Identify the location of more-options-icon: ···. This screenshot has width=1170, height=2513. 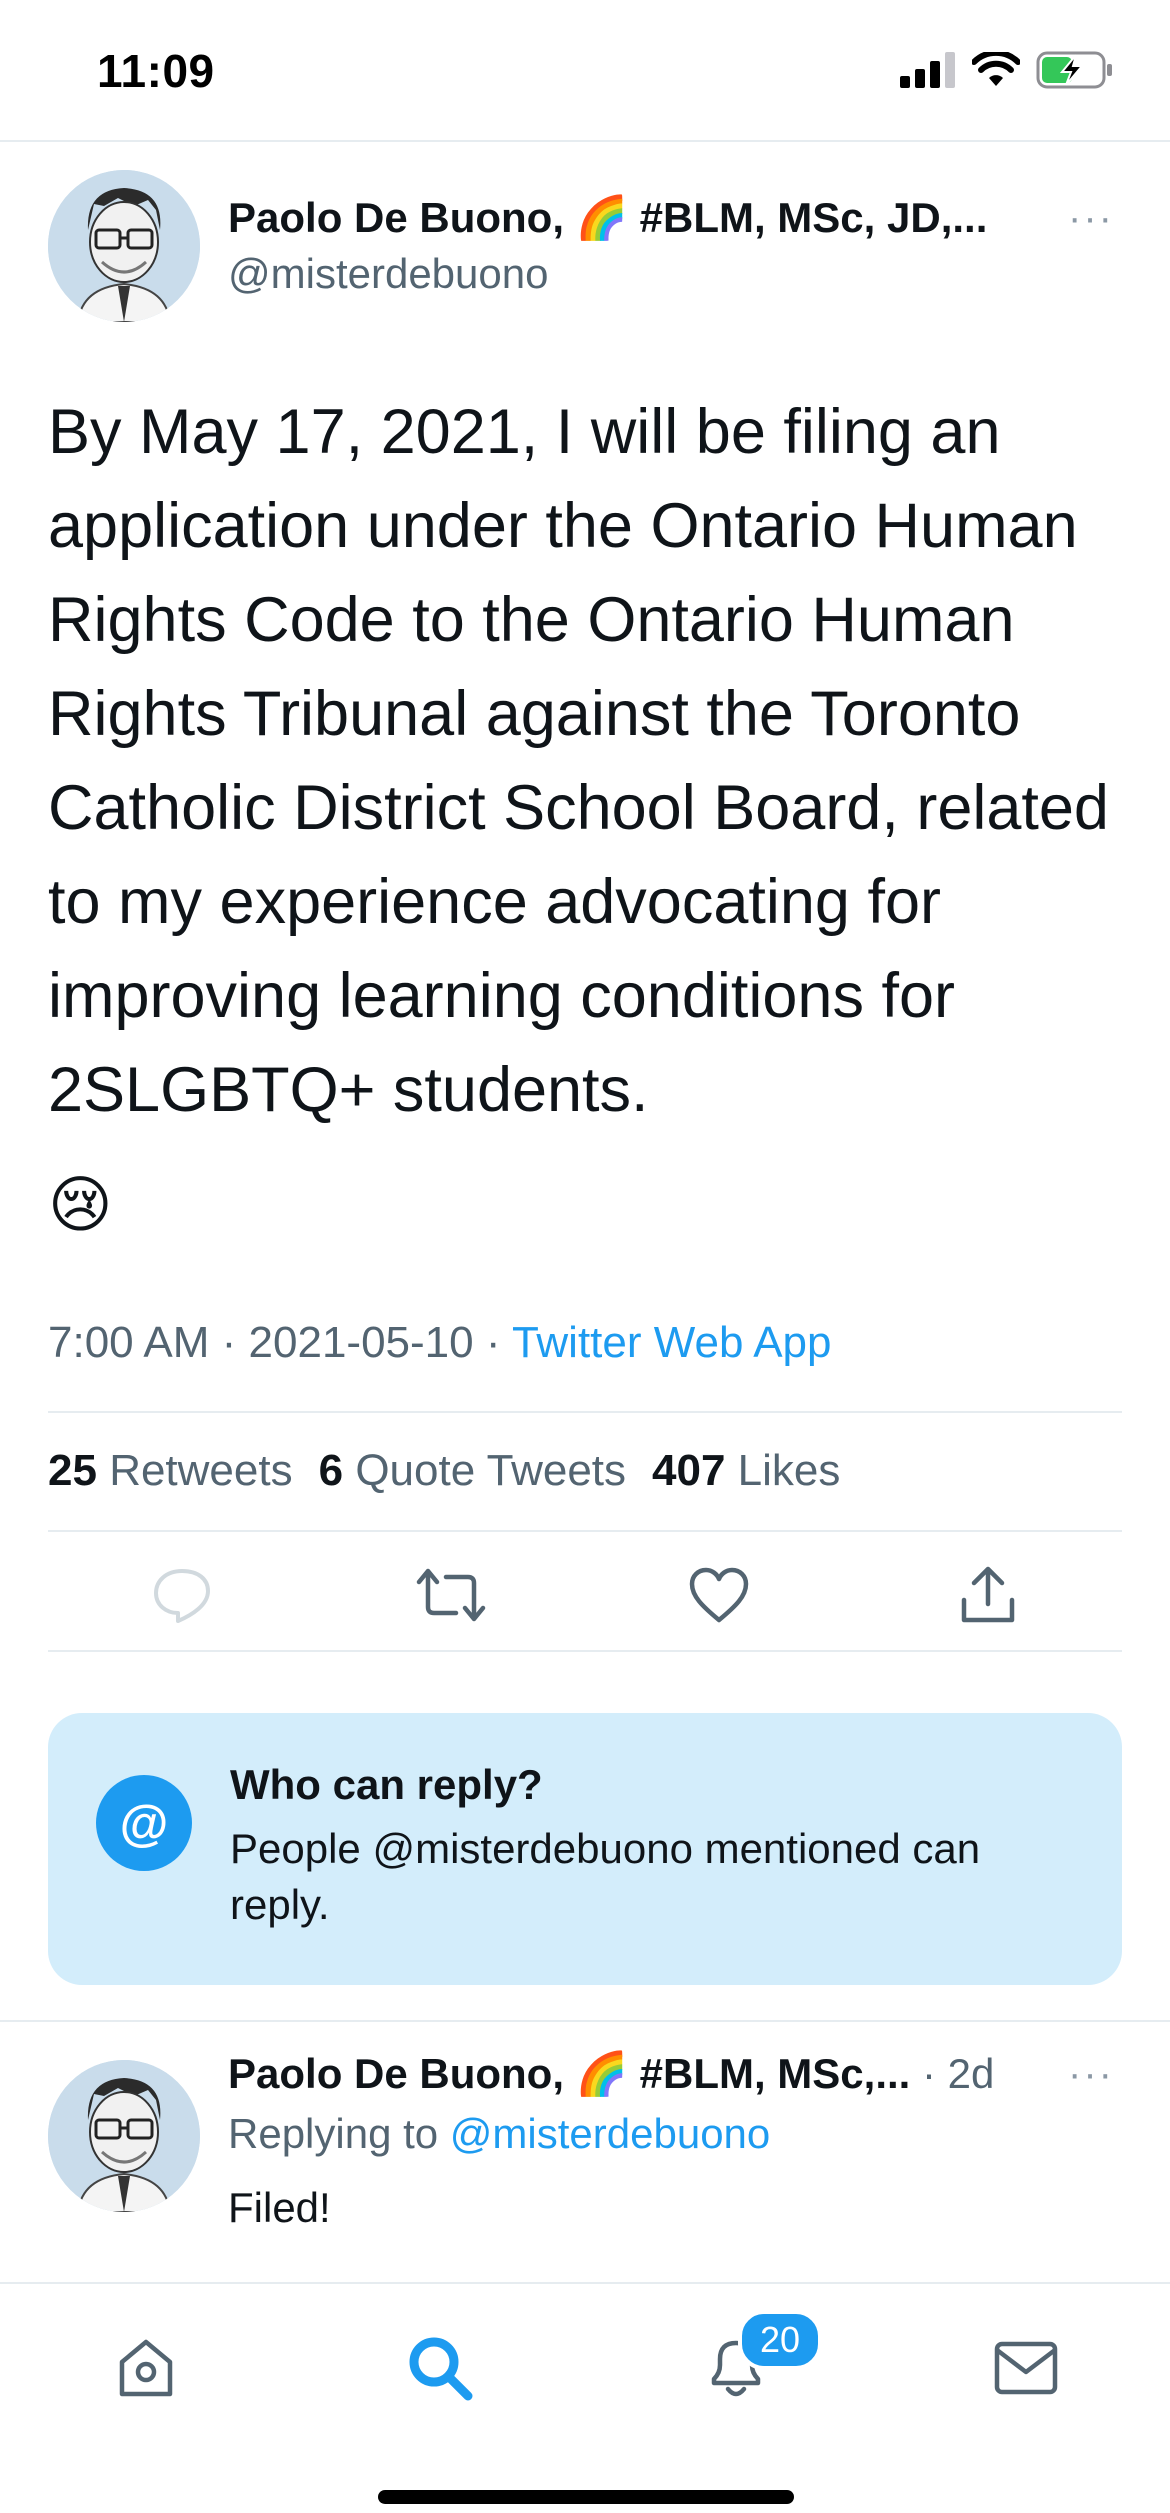
(1091, 218).